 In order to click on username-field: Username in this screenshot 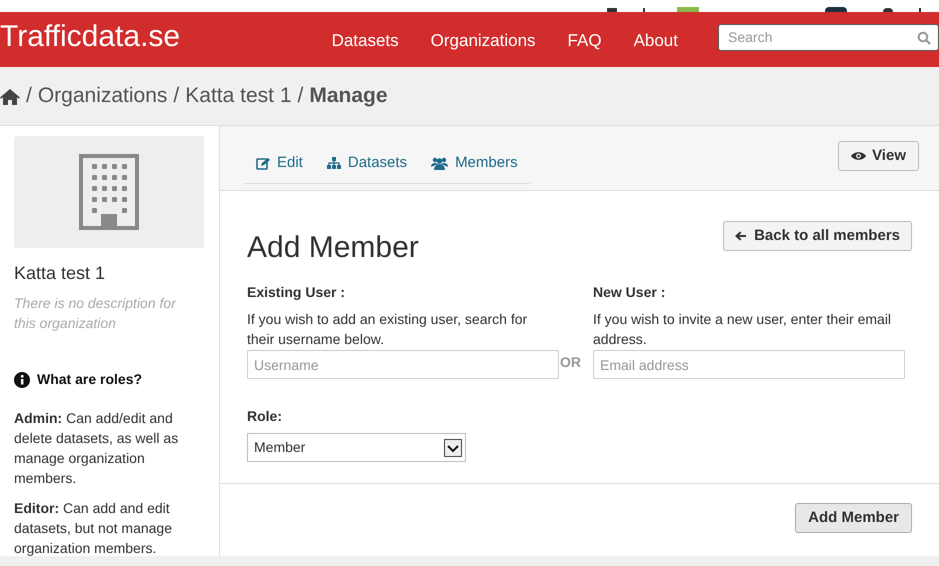, I will do `click(403, 364)`.